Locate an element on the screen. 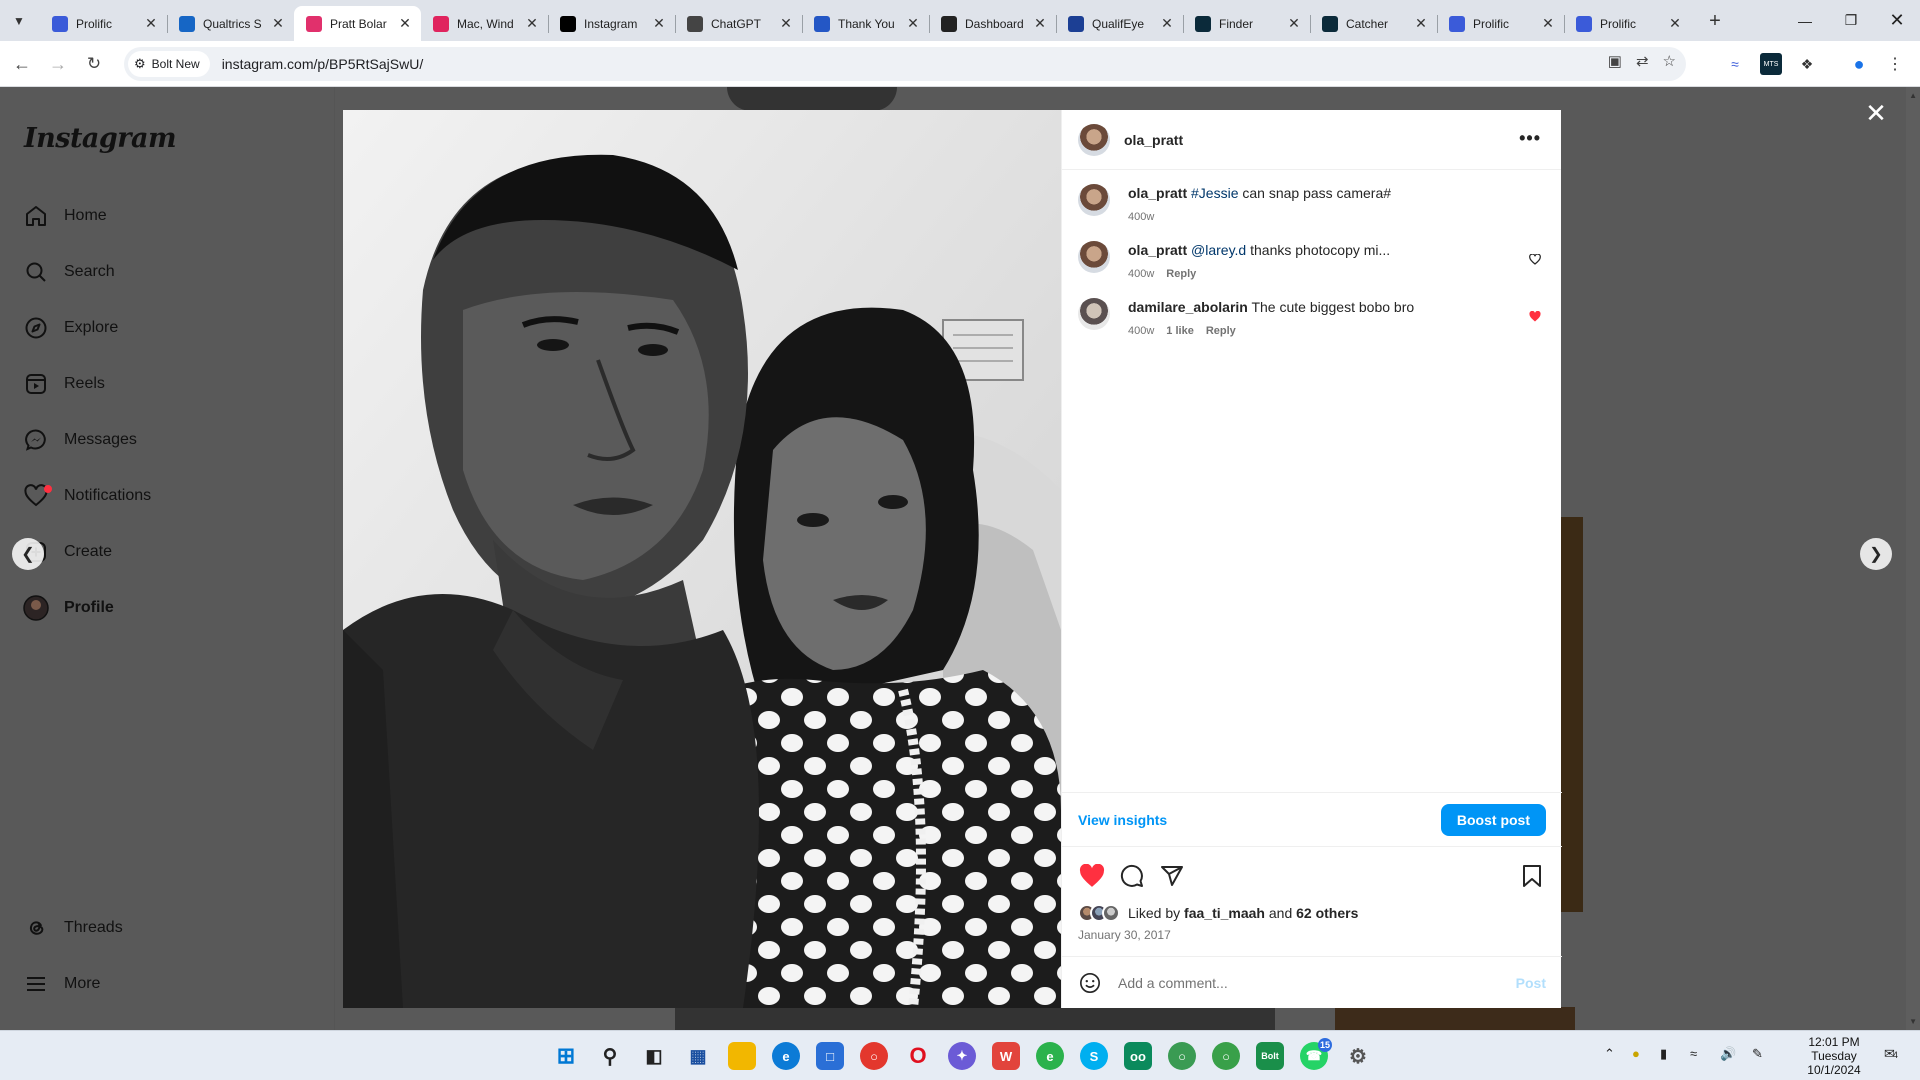 This screenshot has height=1080, width=1920. scroll-up-arrow: ▲ is located at coordinates (1913, 95).